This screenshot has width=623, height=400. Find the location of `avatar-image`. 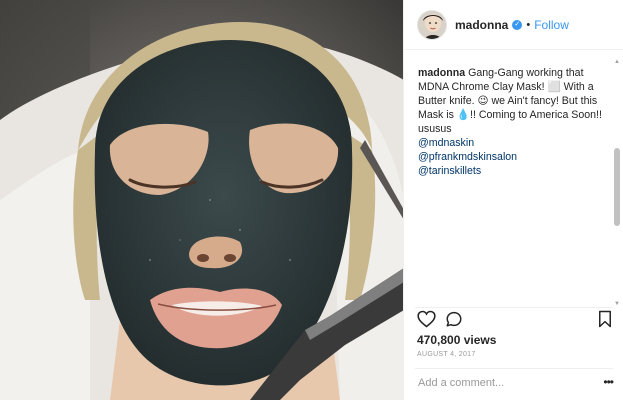

avatar-image is located at coordinates (432, 24).